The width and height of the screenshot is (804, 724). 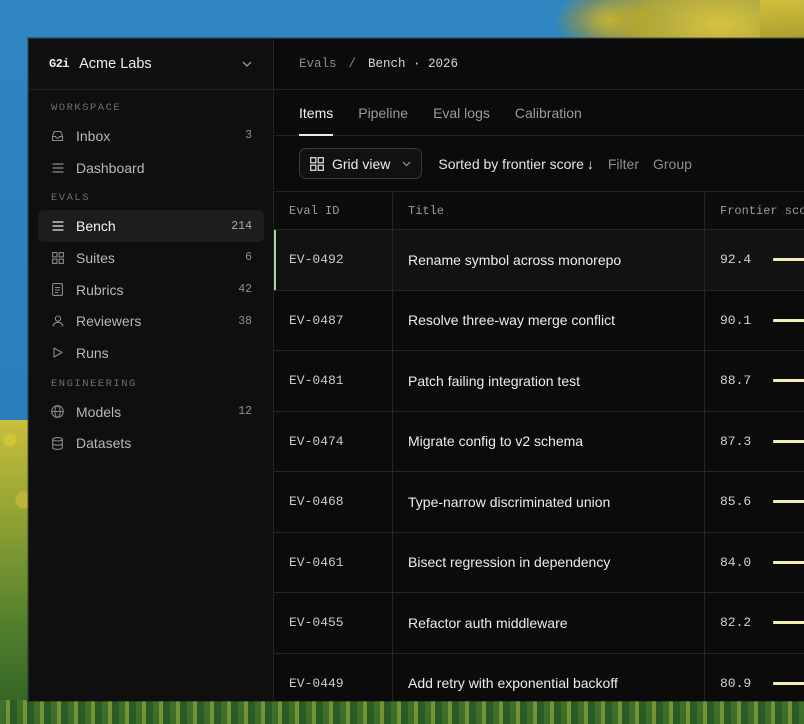 I want to click on cell-frontier-score: 87.3, so click(x=754, y=442).